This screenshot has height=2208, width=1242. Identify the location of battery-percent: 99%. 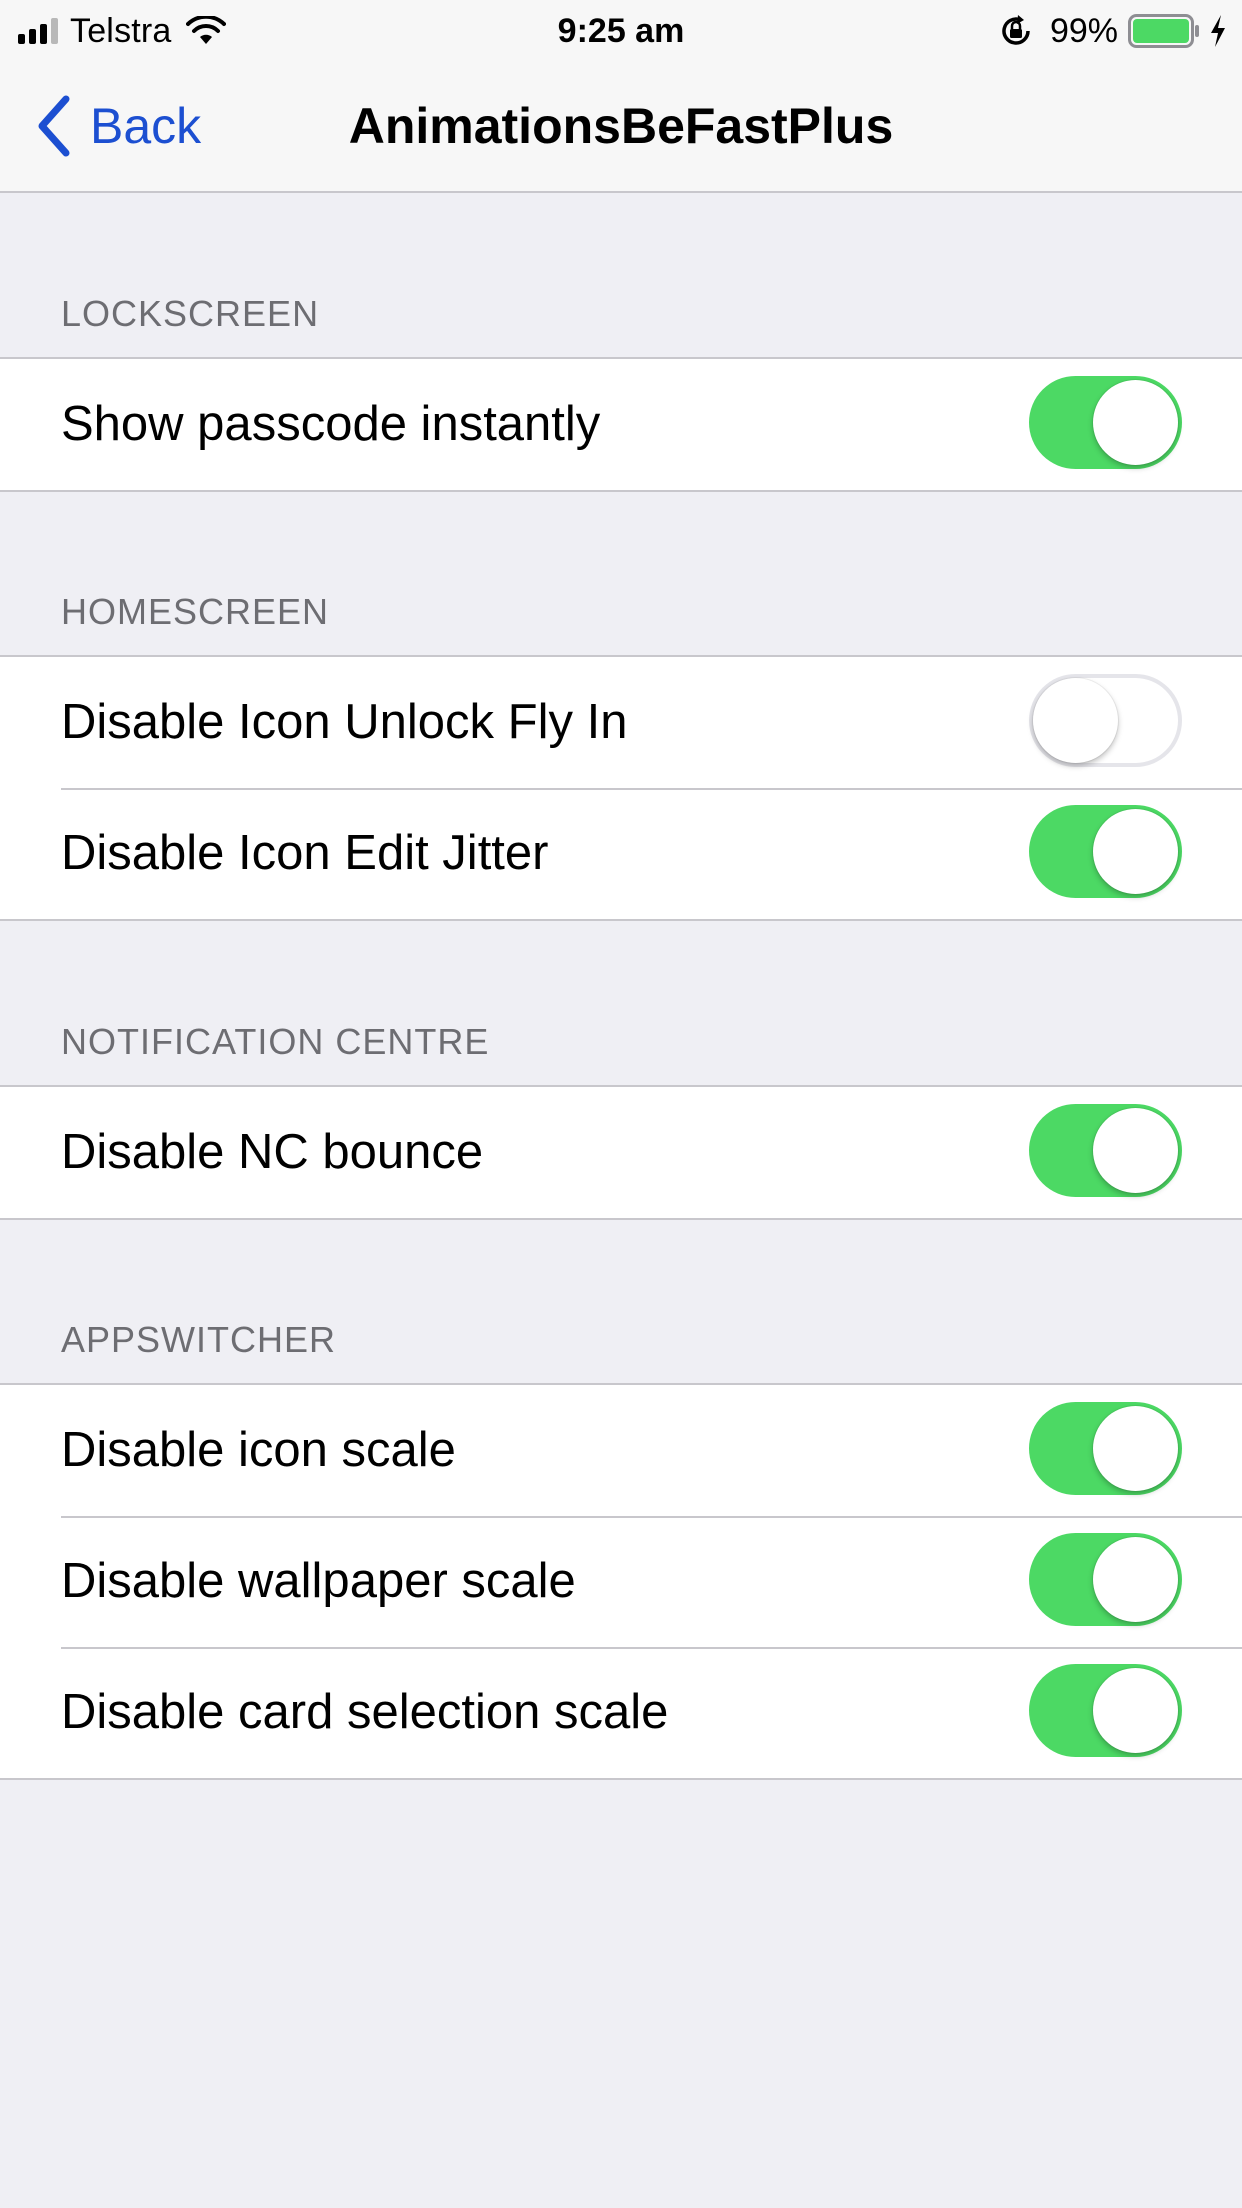
(1083, 30).